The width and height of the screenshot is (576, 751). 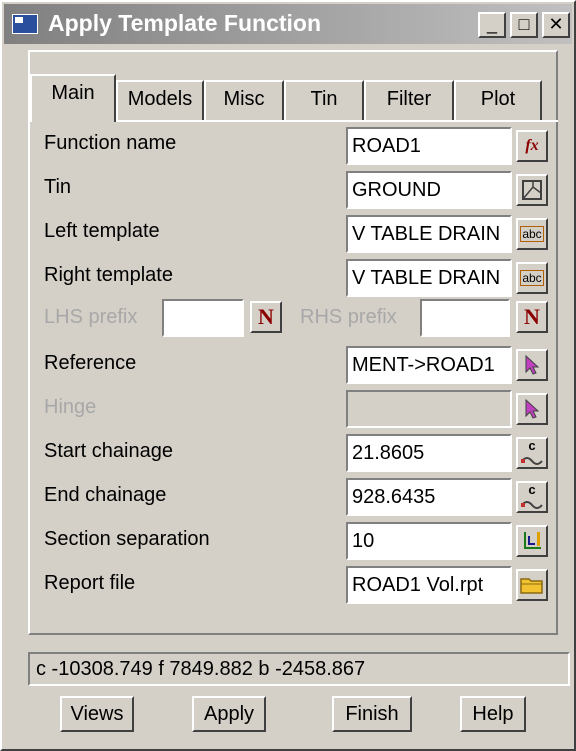 I want to click on end-chainage-icon: c, so click(x=532, y=497).